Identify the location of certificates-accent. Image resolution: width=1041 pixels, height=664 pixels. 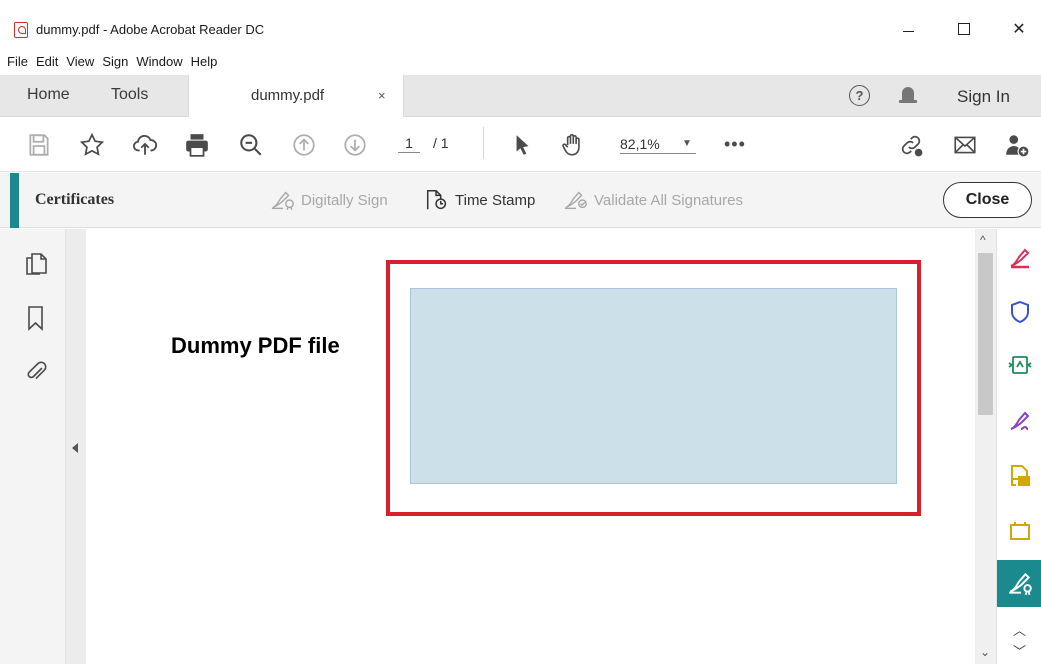
(14, 200).